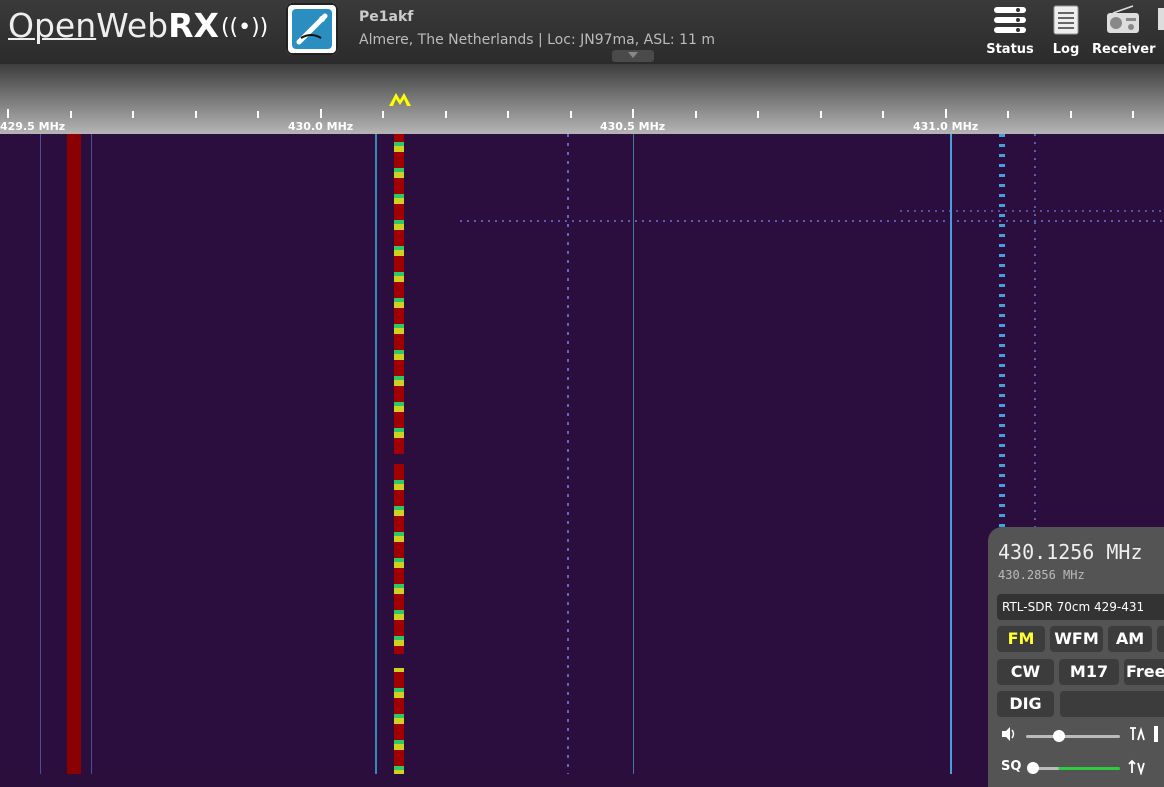  What do you see at coordinates (1161, 19) in the screenshot?
I see `settings-icon` at bounding box center [1161, 19].